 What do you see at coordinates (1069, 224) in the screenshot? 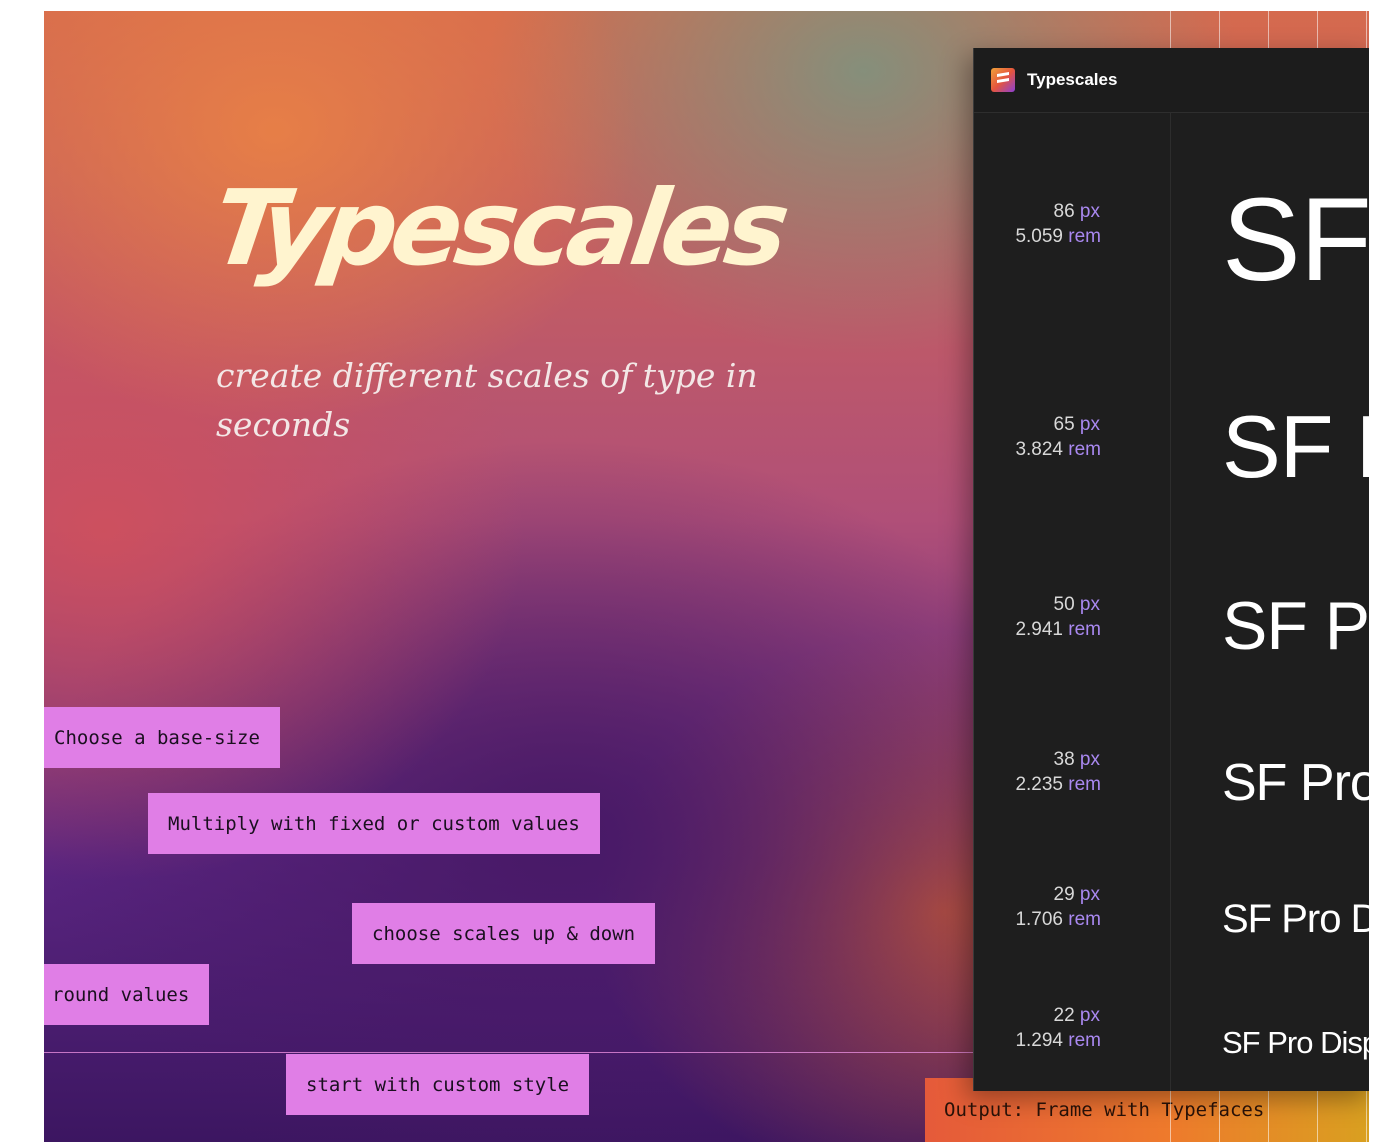
I see `size-label-86: 86 px 5.059 rem` at bounding box center [1069, 224].